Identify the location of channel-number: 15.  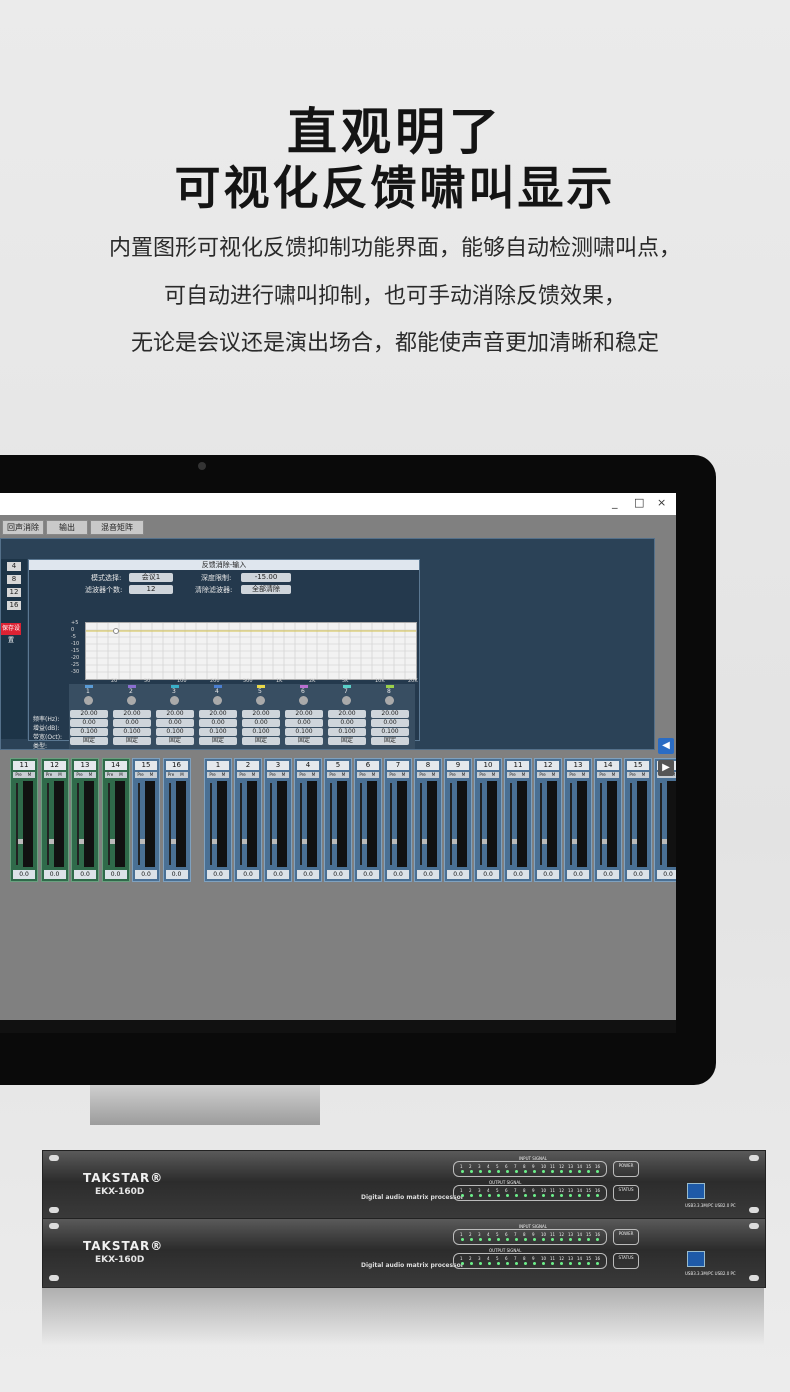
(638, 765).